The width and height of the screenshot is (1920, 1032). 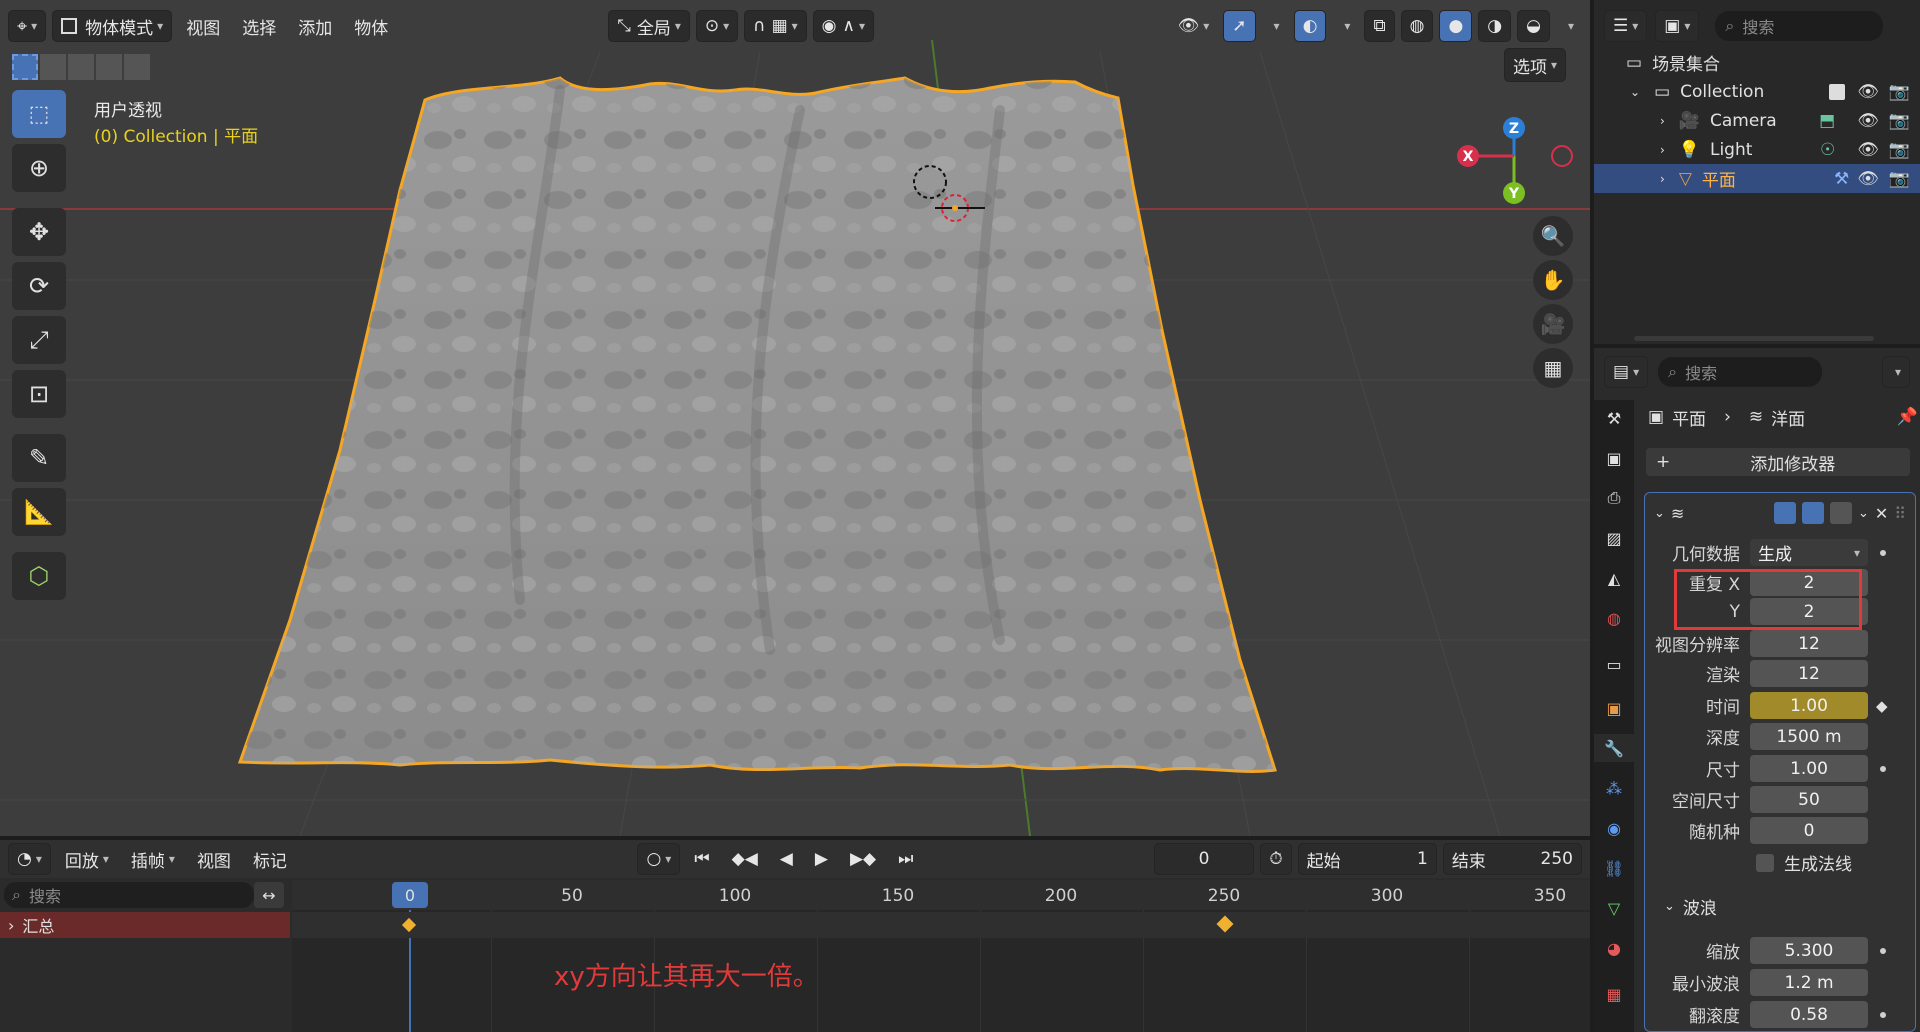 I want to click on properties-options-dropdown: ▾, so click(x=1895, y=372).